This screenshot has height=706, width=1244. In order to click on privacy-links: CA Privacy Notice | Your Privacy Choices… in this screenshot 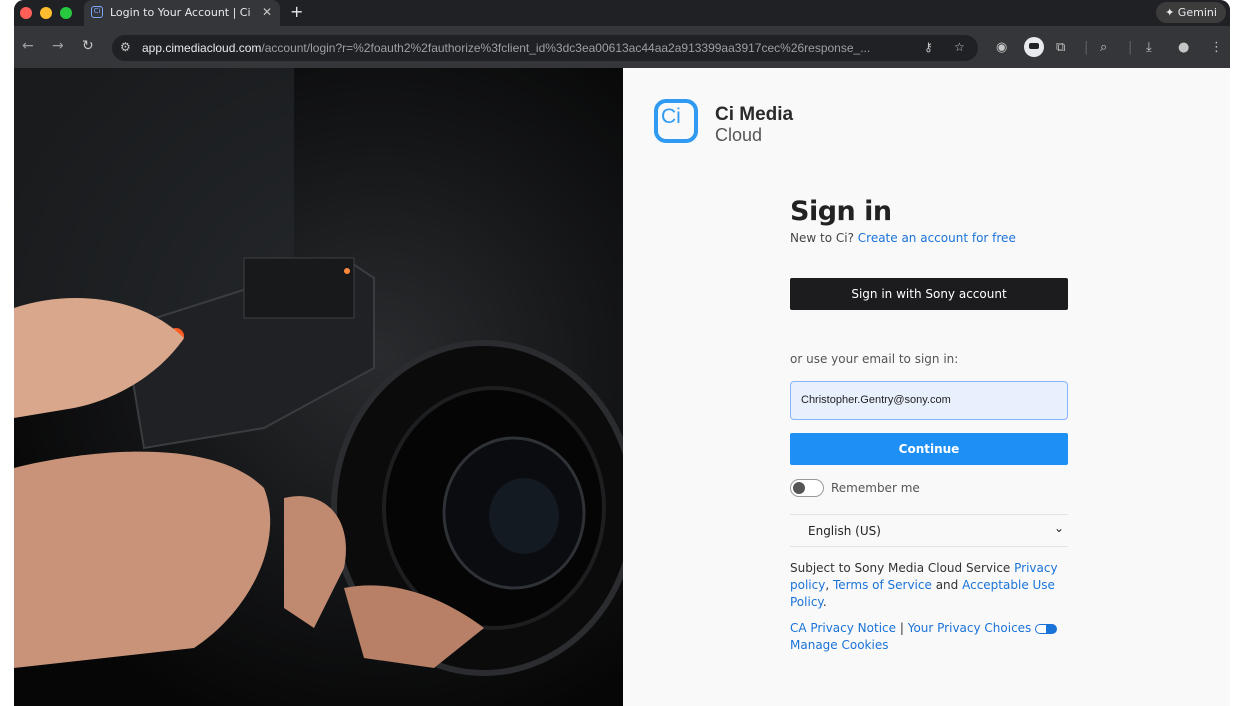, I will do `click(929, 637)`.